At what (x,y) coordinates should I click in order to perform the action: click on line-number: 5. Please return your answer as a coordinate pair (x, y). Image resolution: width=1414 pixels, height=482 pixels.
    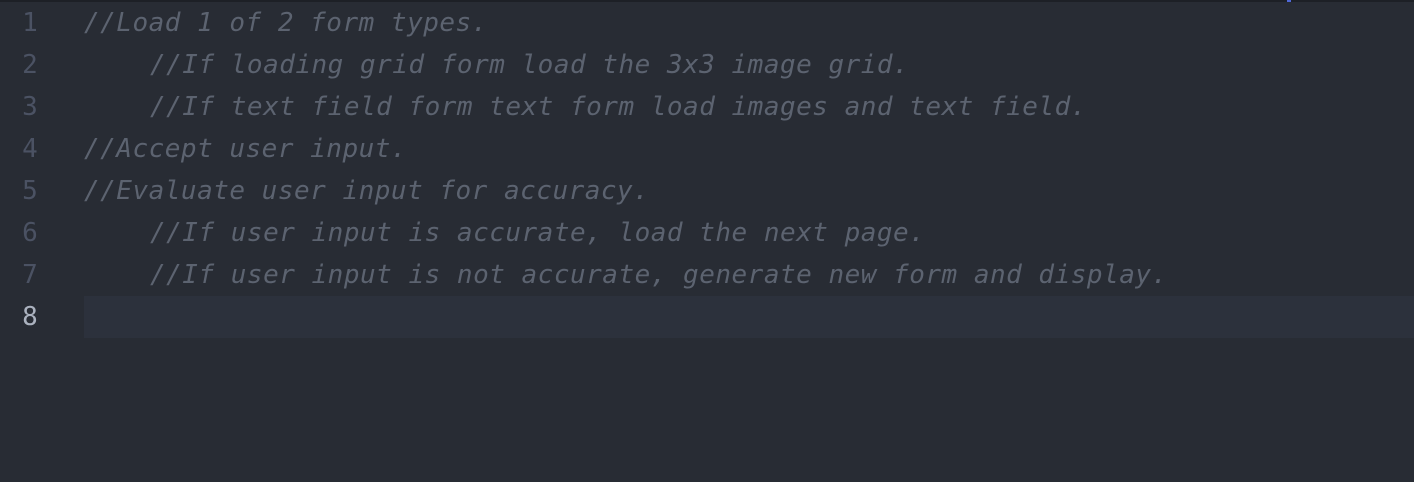
    Looking at the image, I should click on (30, 191).